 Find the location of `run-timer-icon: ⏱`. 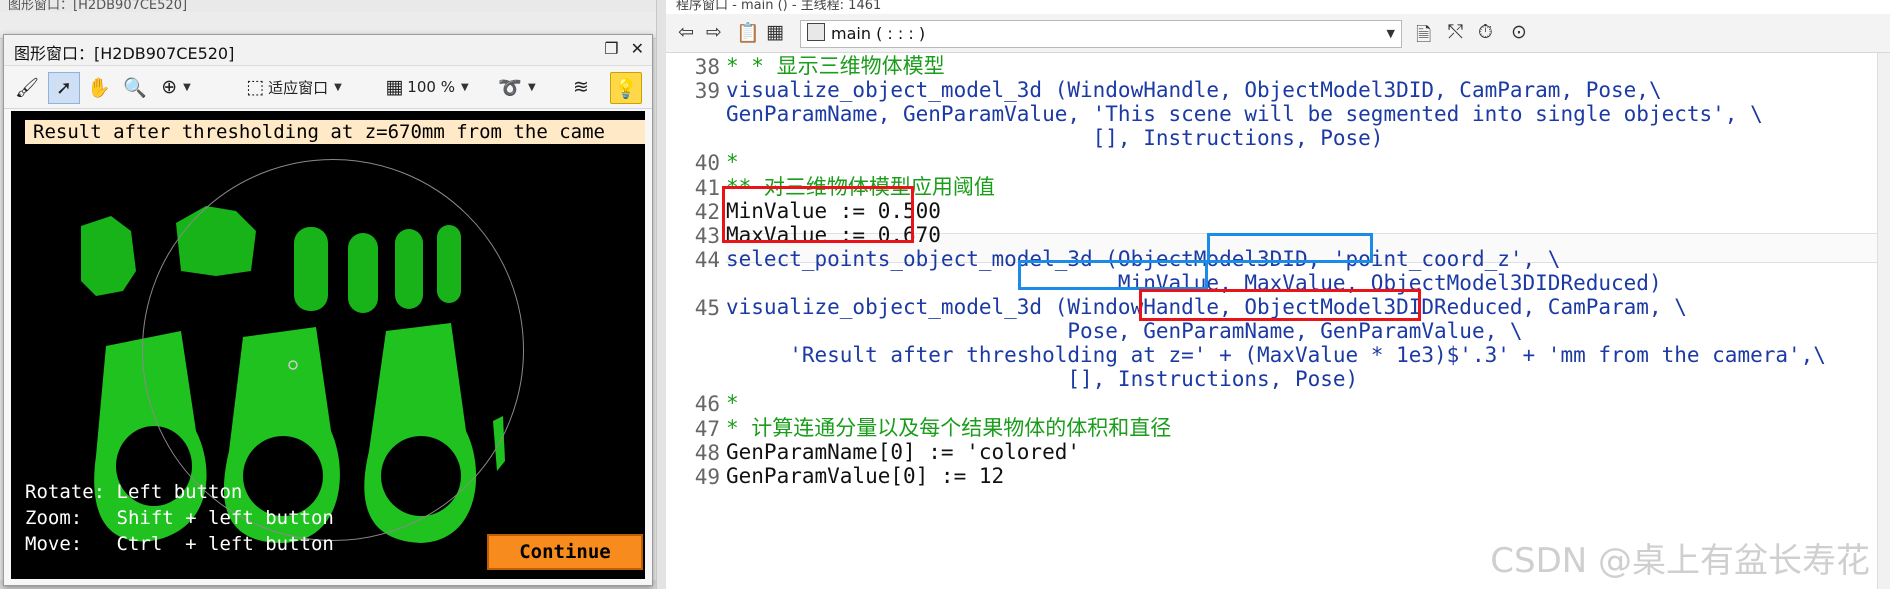

run-timer-icon: ⏱ is located at coordinates (1485, 32).